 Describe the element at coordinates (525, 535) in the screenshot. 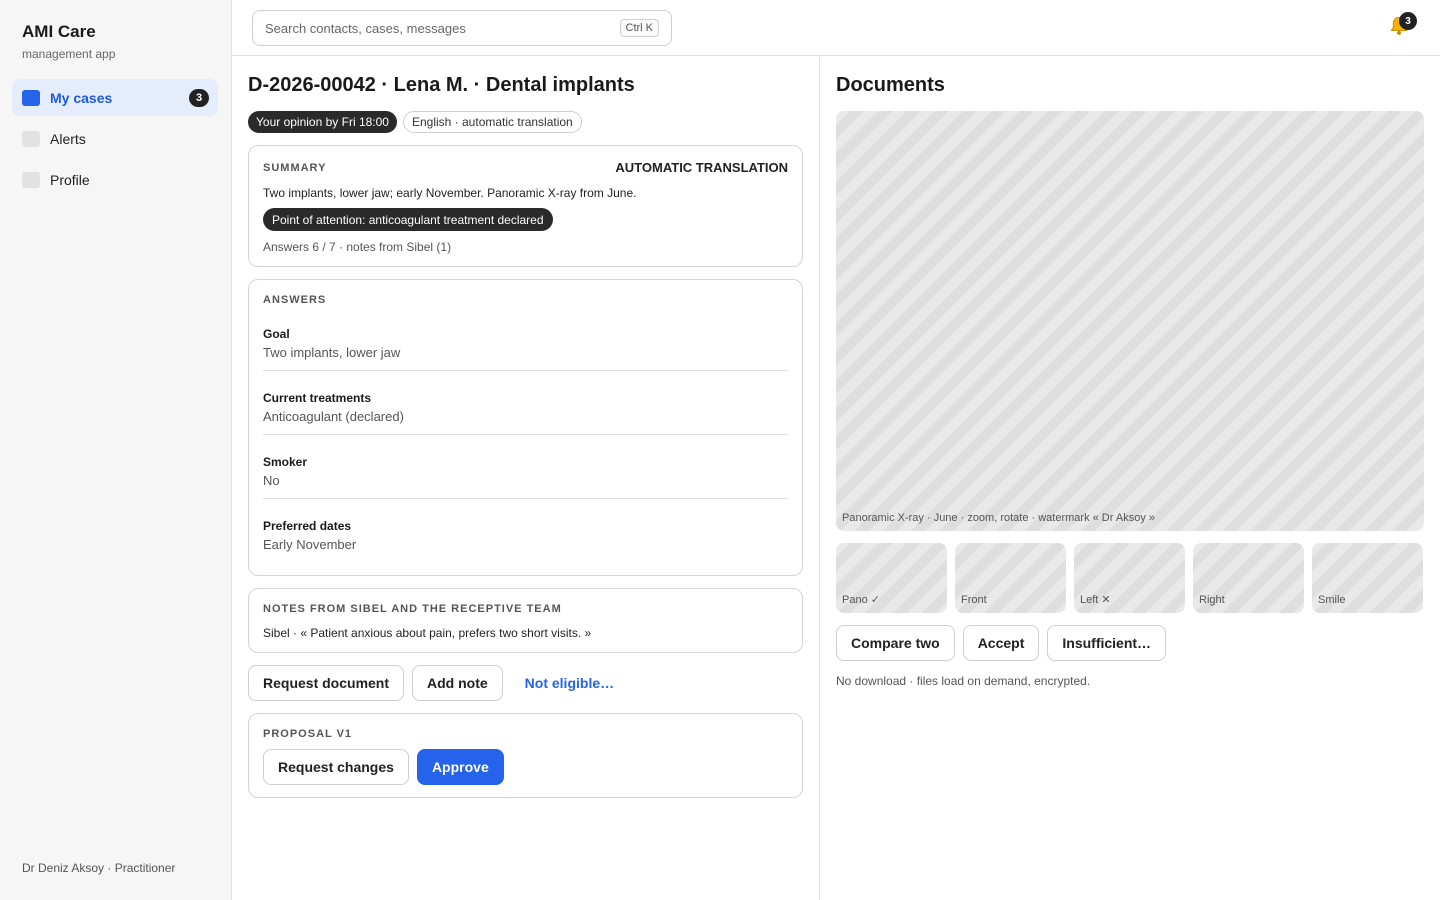

I see `answer-item: Preferred dates Early November` at that location.